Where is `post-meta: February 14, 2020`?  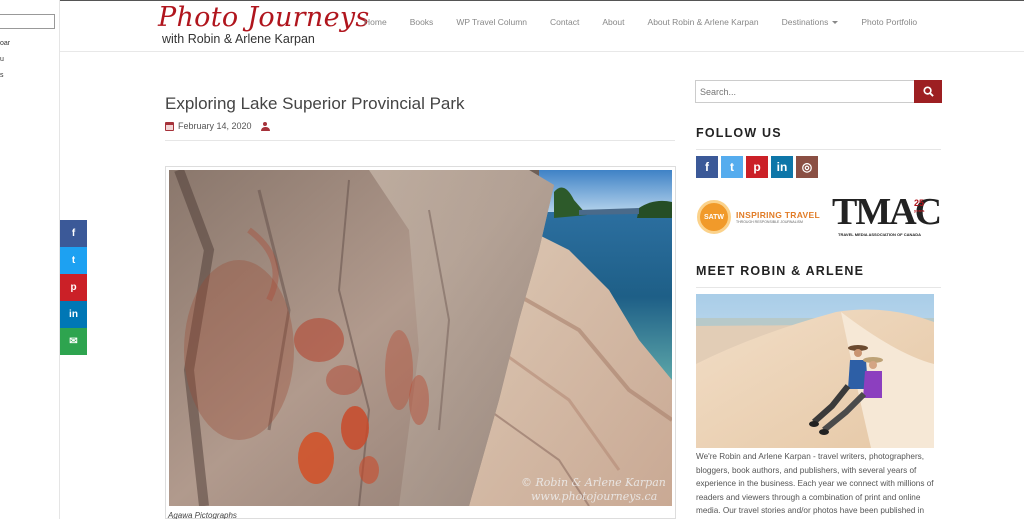
post-meta: February 14, 2020 is located at coordinates (217, 126).